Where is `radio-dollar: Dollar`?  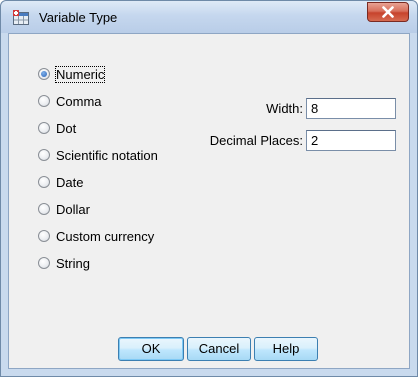
radio-dollar: Dollar is located at coordinates (64, 209).